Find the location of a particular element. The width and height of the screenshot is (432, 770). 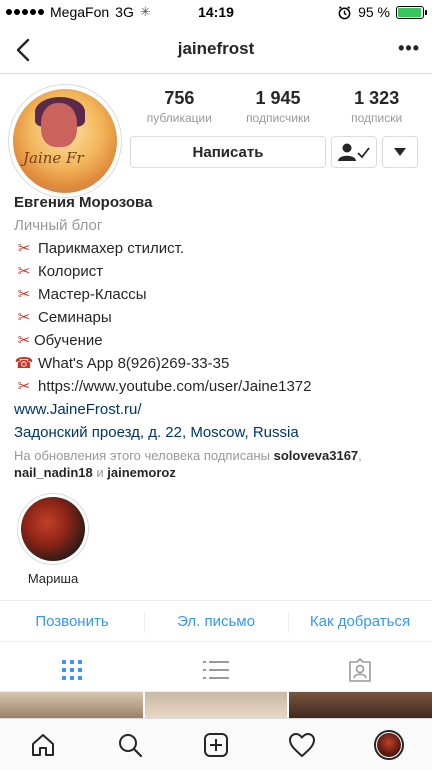

nav-profile is located at coordinates (389, 744).